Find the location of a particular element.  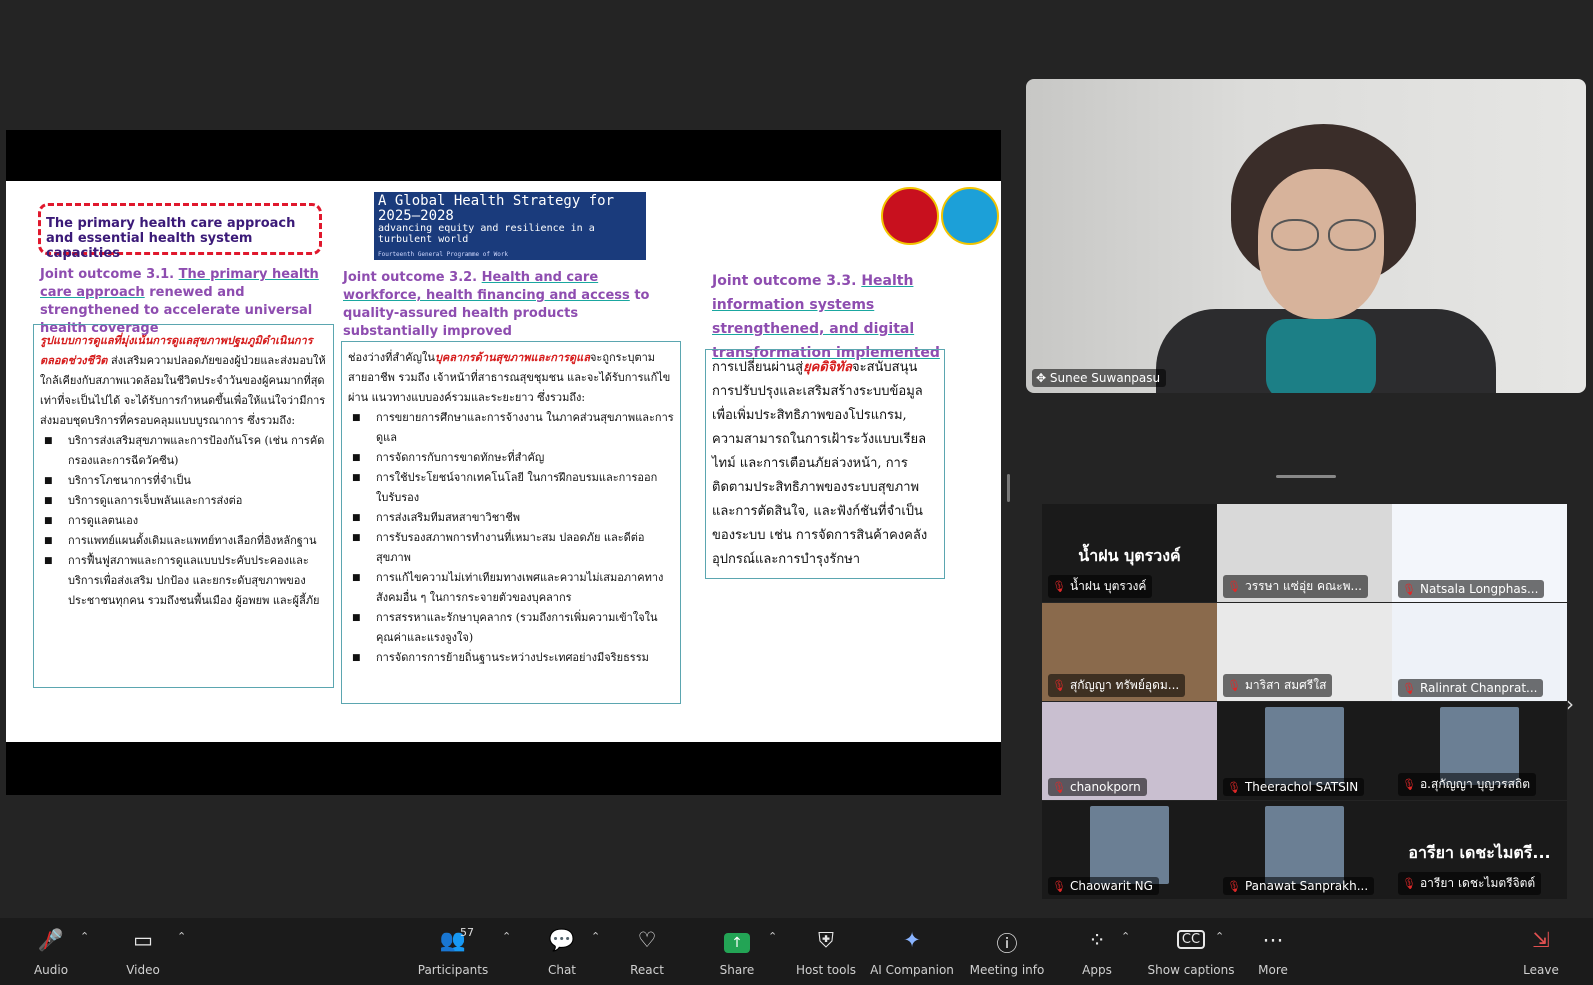

speaker-name-tag: ✥ Sunee Suwanpasu is located at coordinates (1099, 378).